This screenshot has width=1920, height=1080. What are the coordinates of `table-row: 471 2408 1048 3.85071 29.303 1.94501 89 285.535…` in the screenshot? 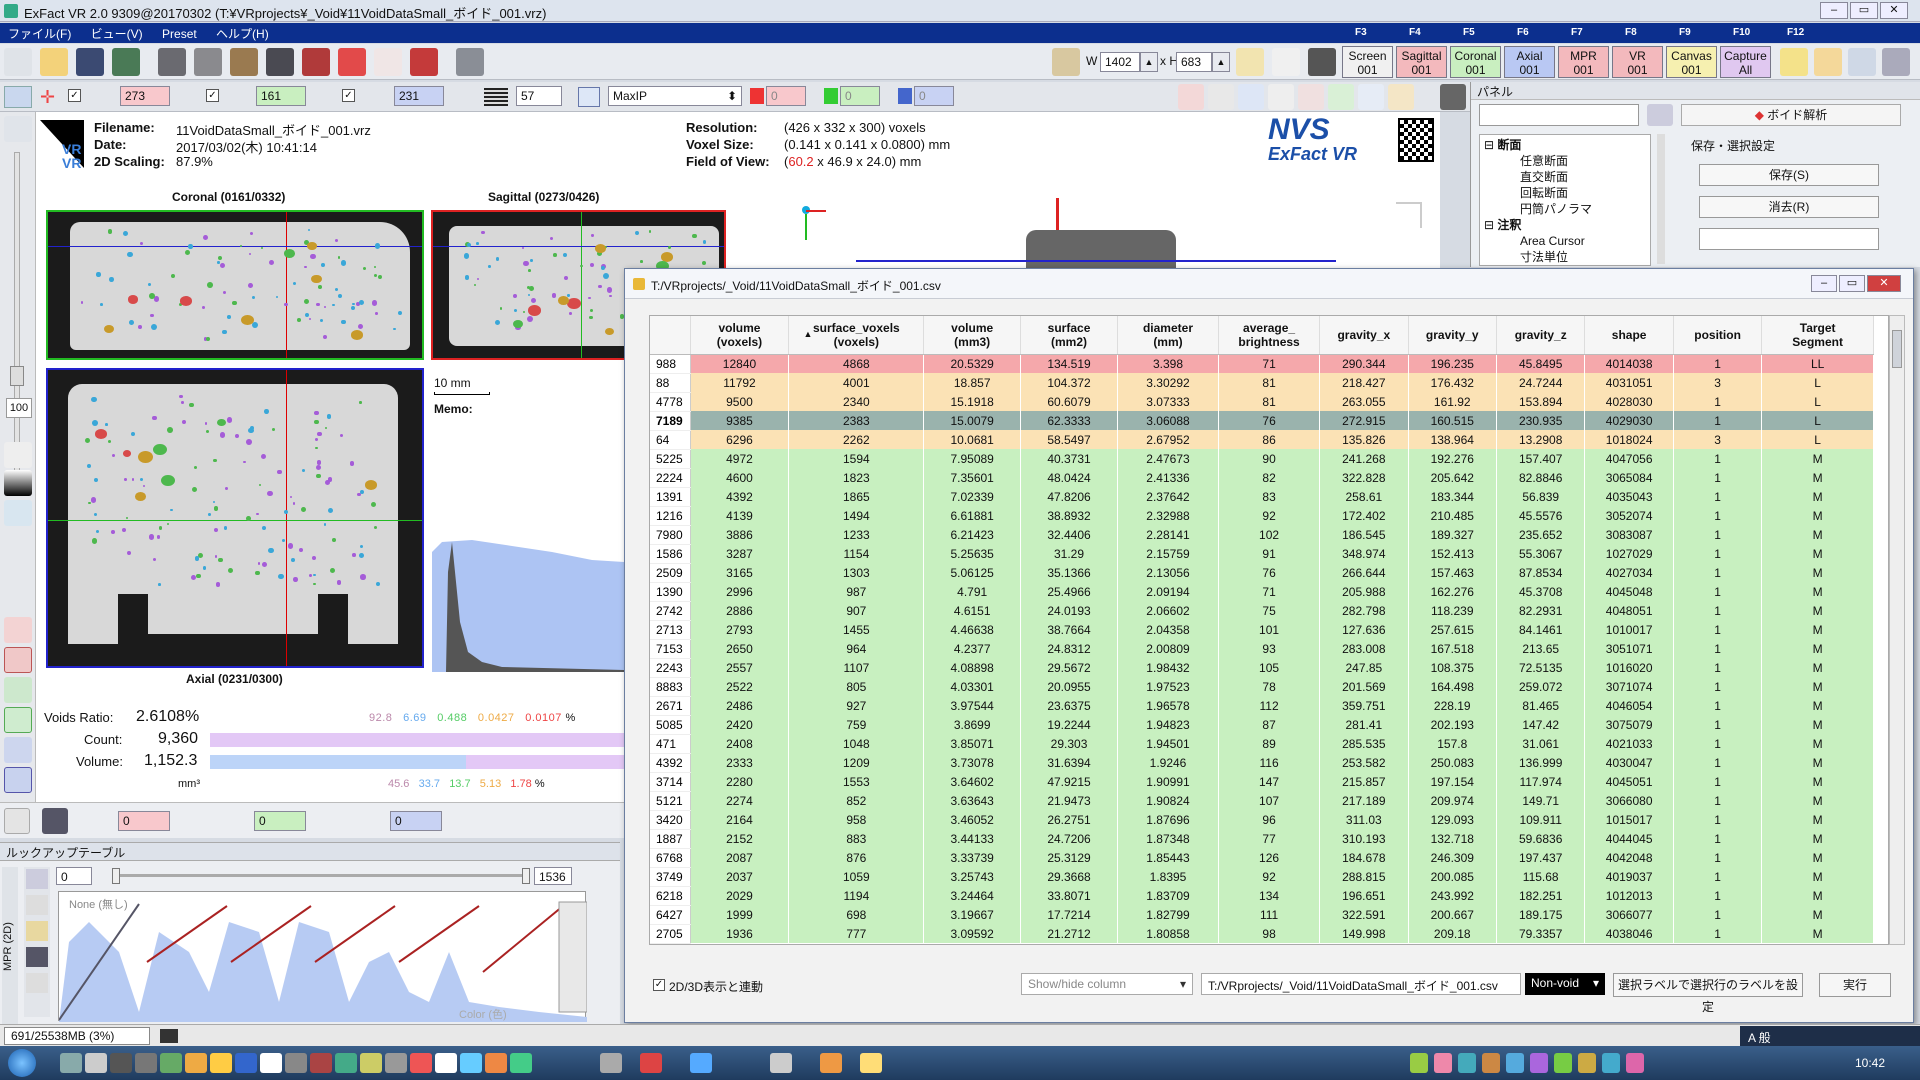 It's located at (1262, 744).